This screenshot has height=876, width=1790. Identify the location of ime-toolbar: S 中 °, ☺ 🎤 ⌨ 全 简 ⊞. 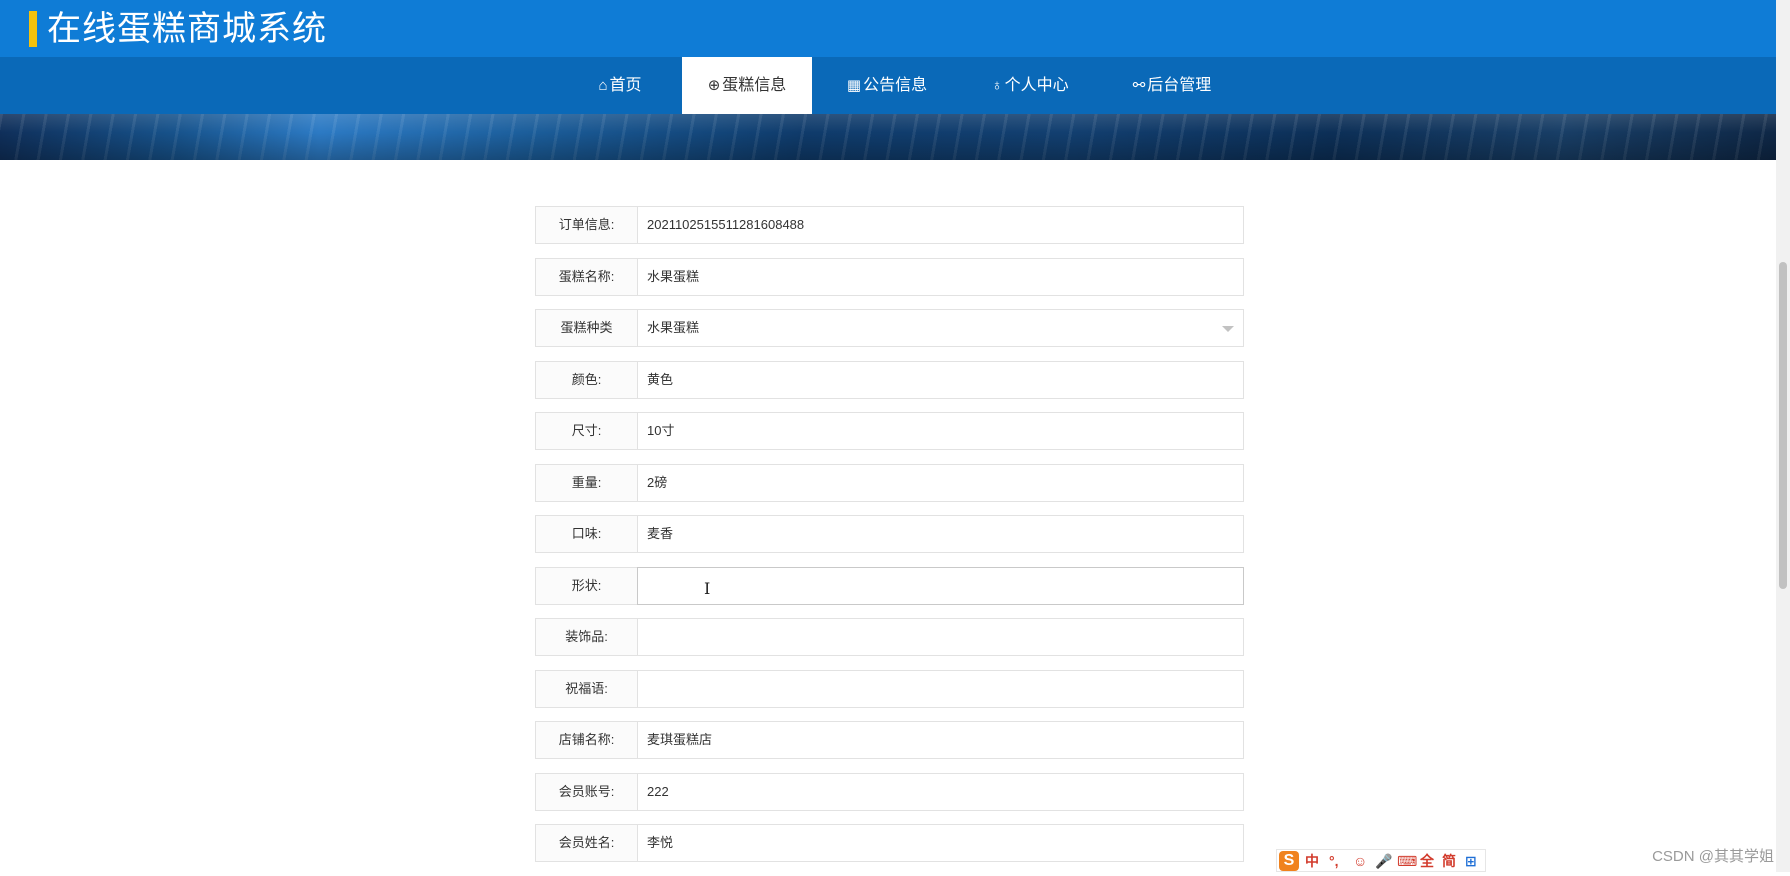
(1381, 860).